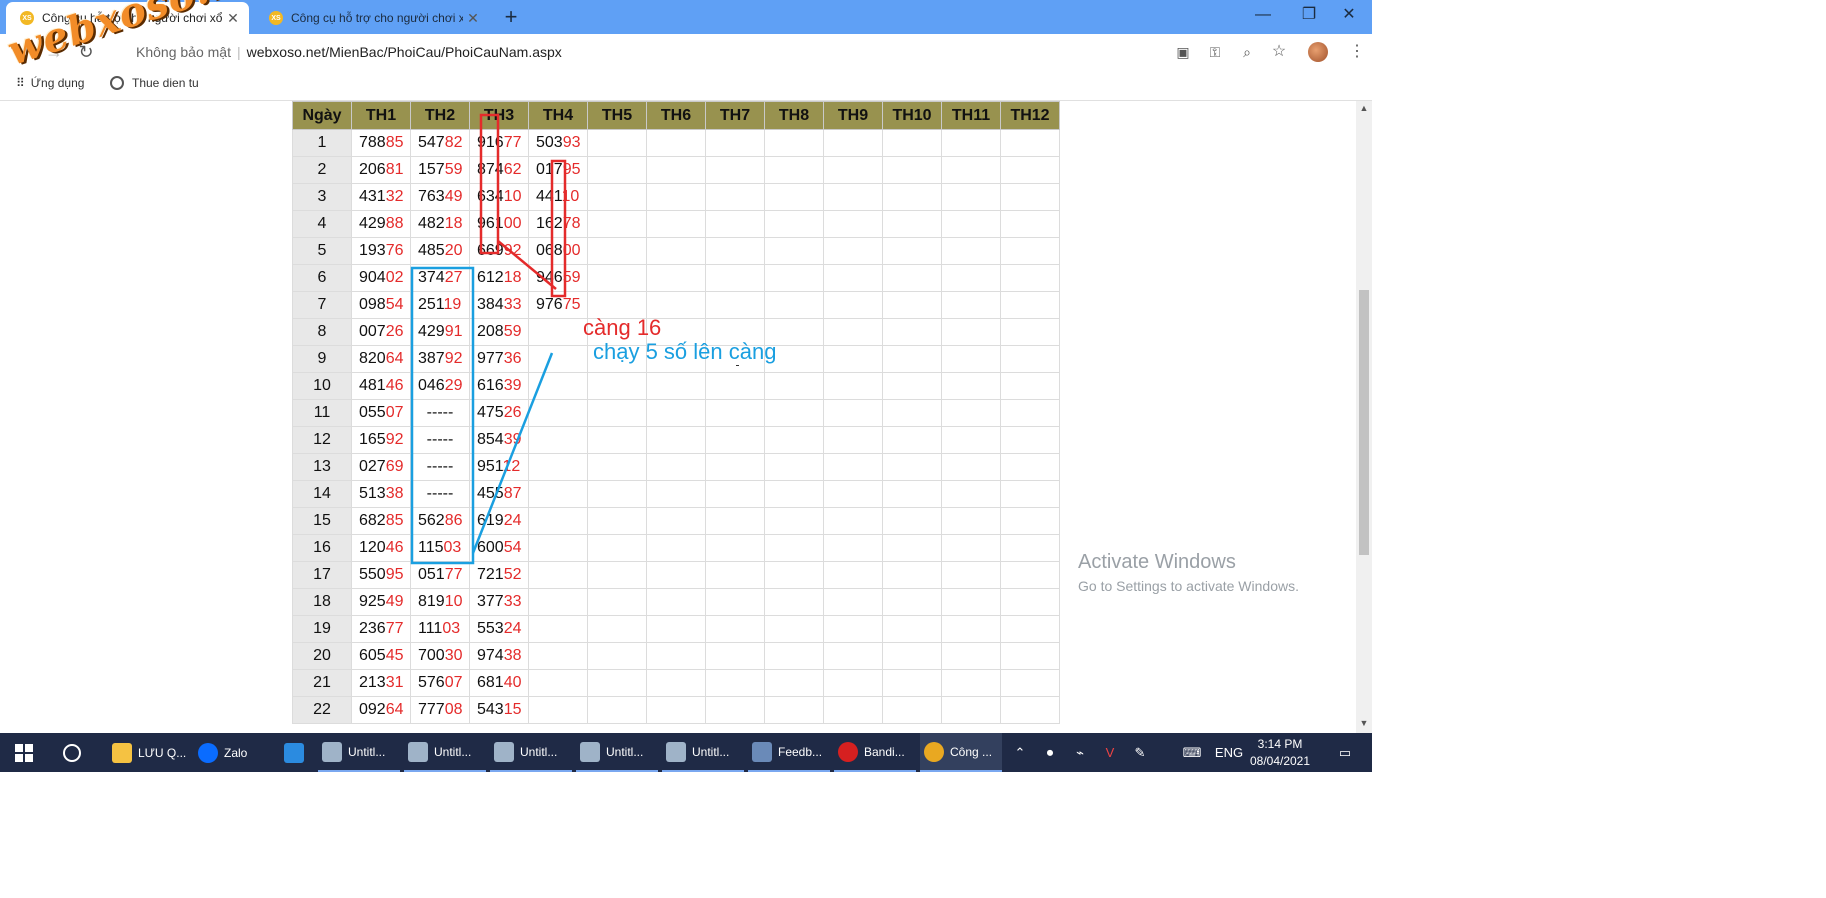 Image resolution: width=1826 pixels, height=898 pixels. Describe the element at coordinates (1280, 744) in the screenshot. I see `clock-time: 3:14 PM` at that location.